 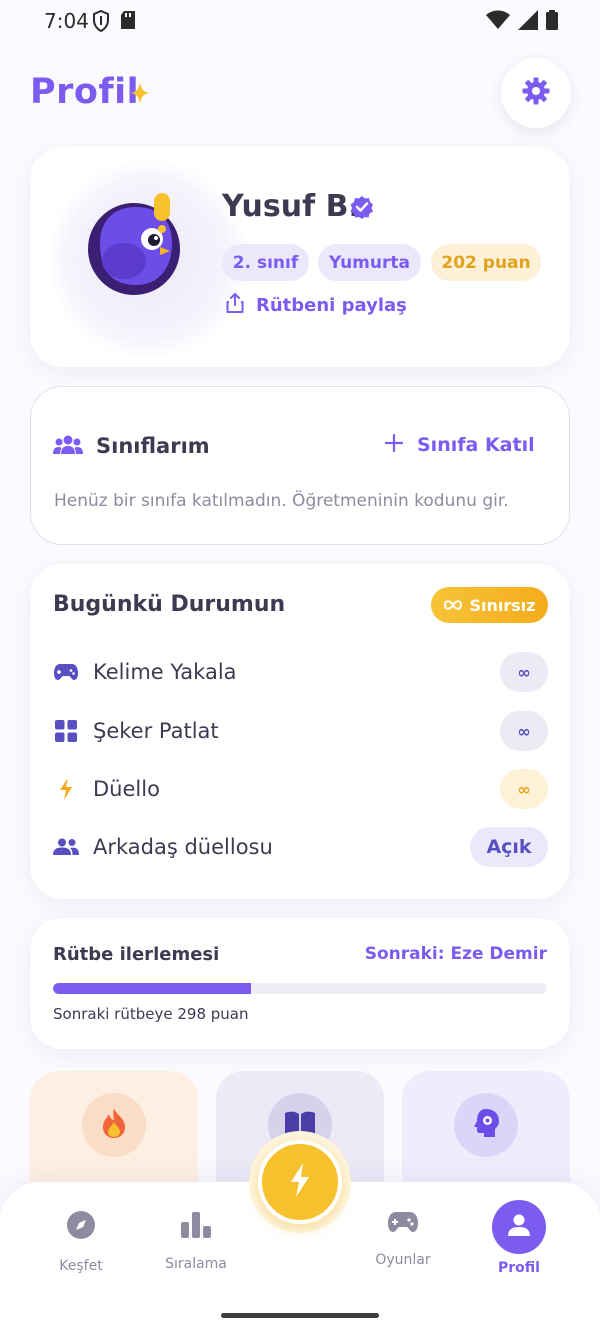 I want to click on sd-card-icon, so click(x=128, y=23).